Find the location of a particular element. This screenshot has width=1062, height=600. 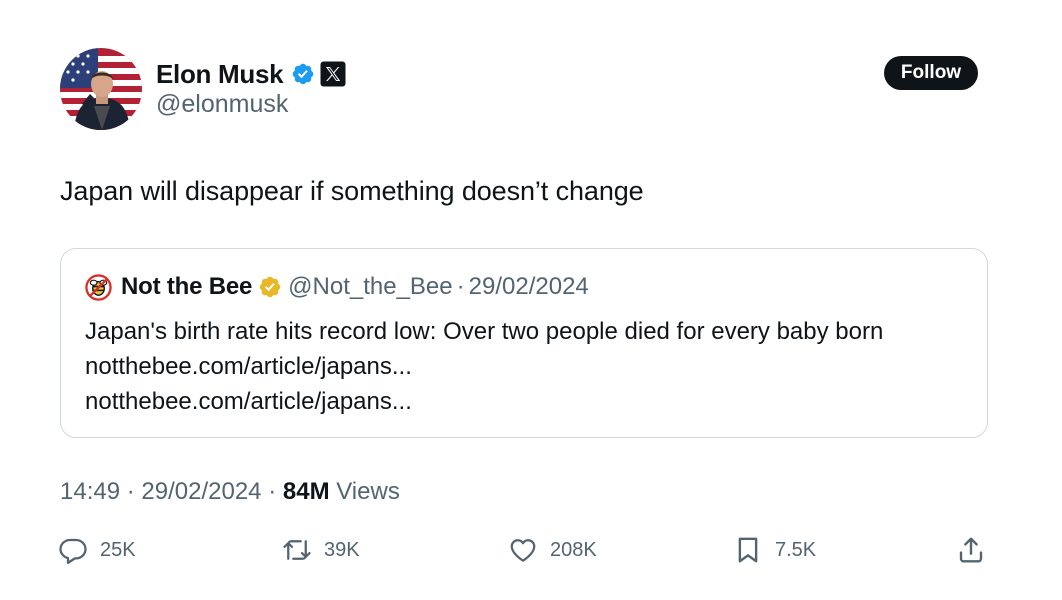

repost-icon is located at coordinates (297, 550).